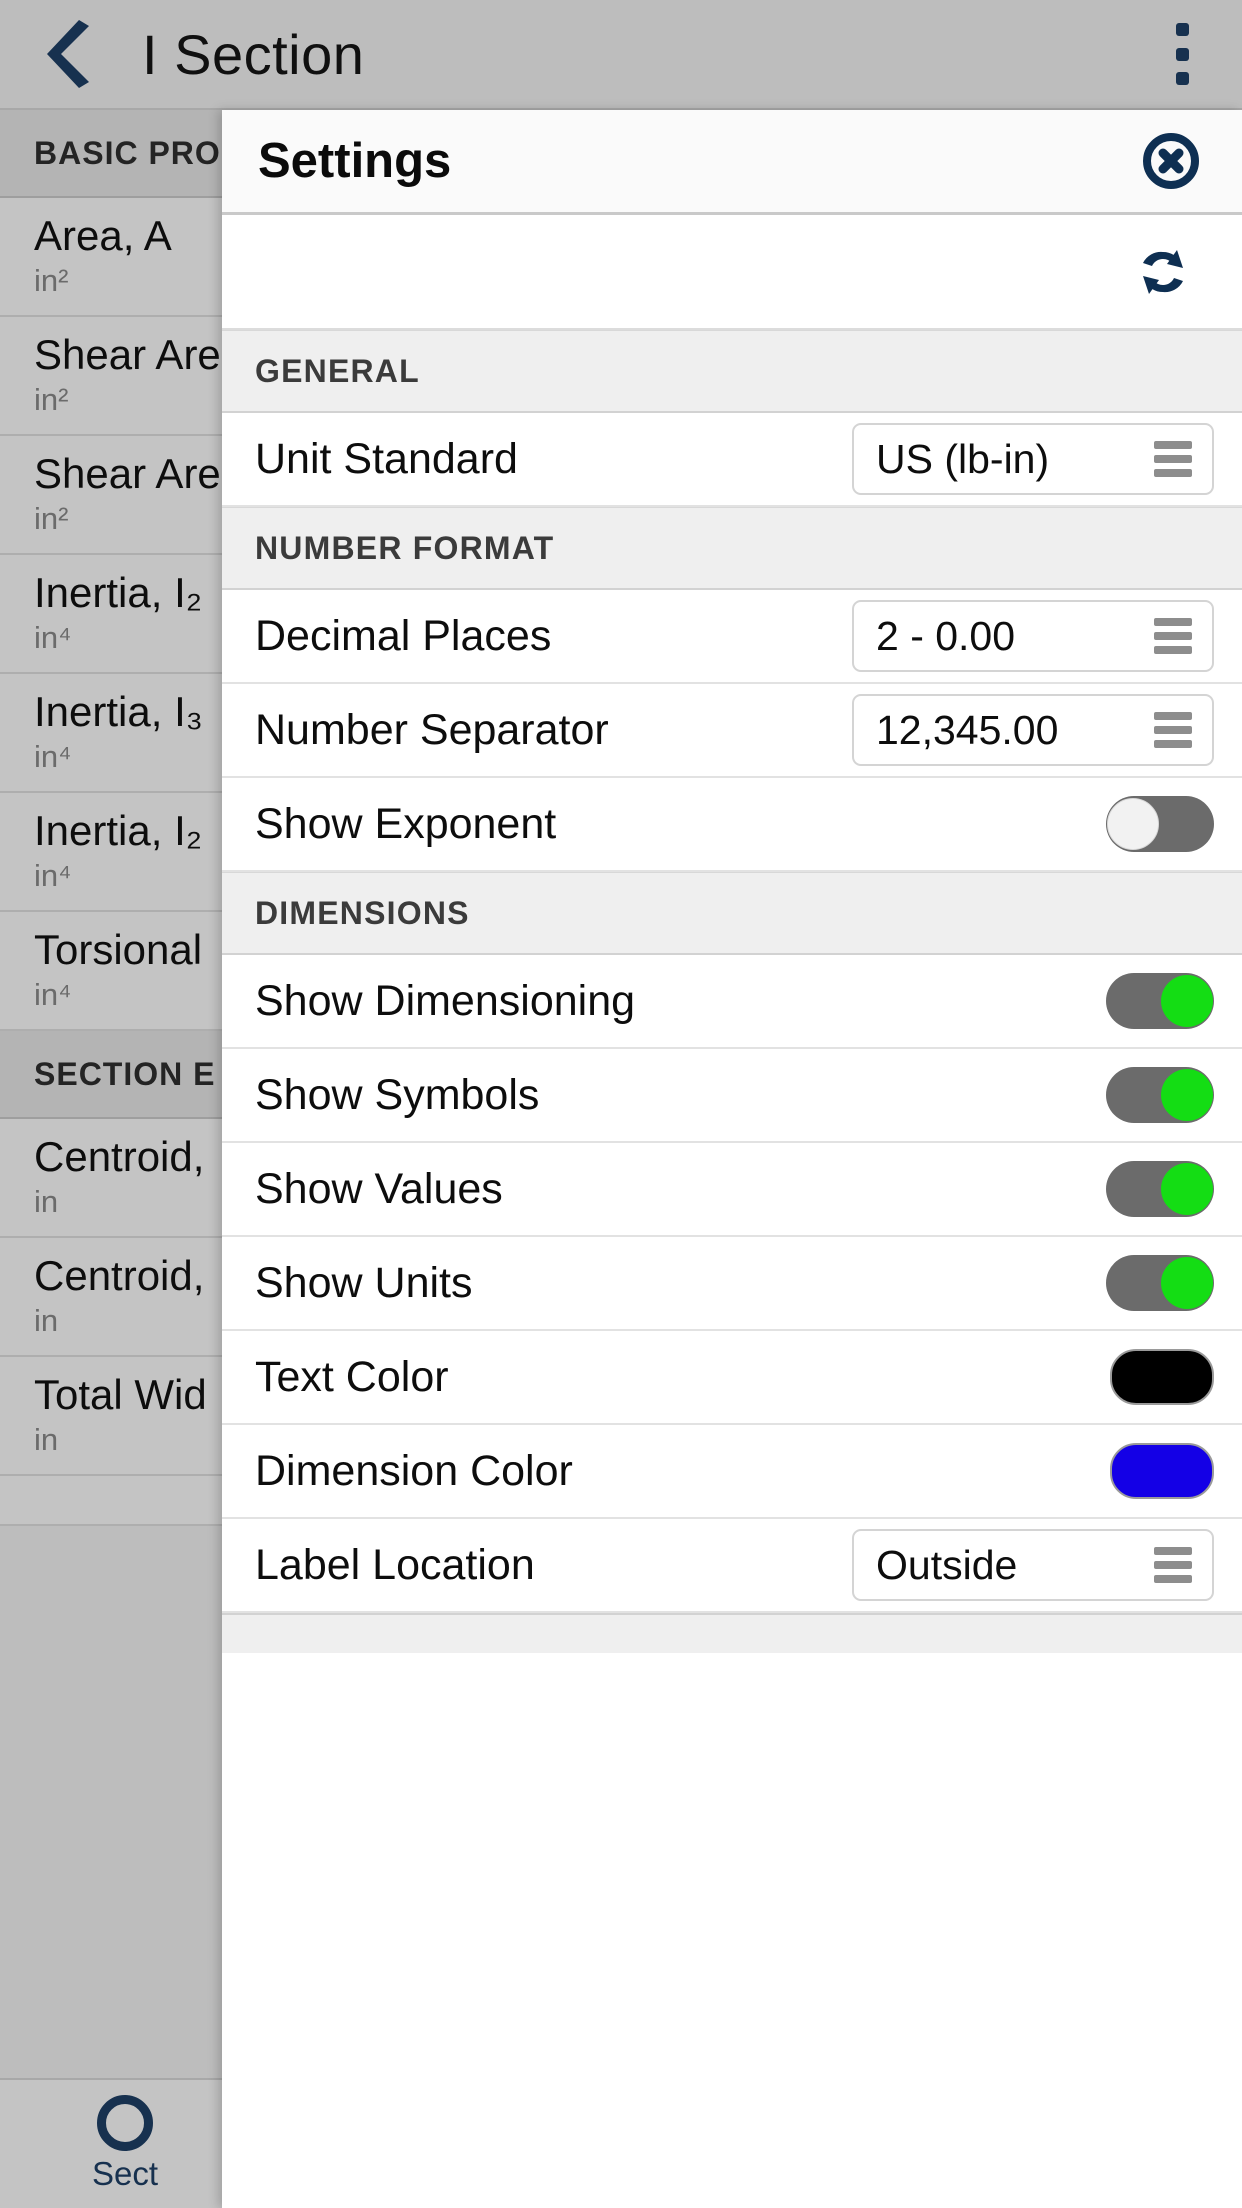  I want to click on setting-row-decimal-places: Decimal Places 2 - 0.00, so click(732, 637).